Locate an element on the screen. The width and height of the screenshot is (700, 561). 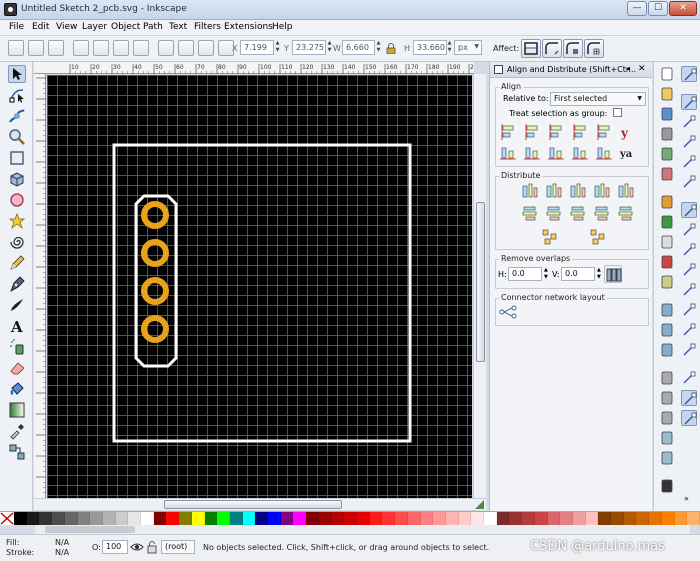
dist-centers-v-icon is located at coordinates (554, 214).